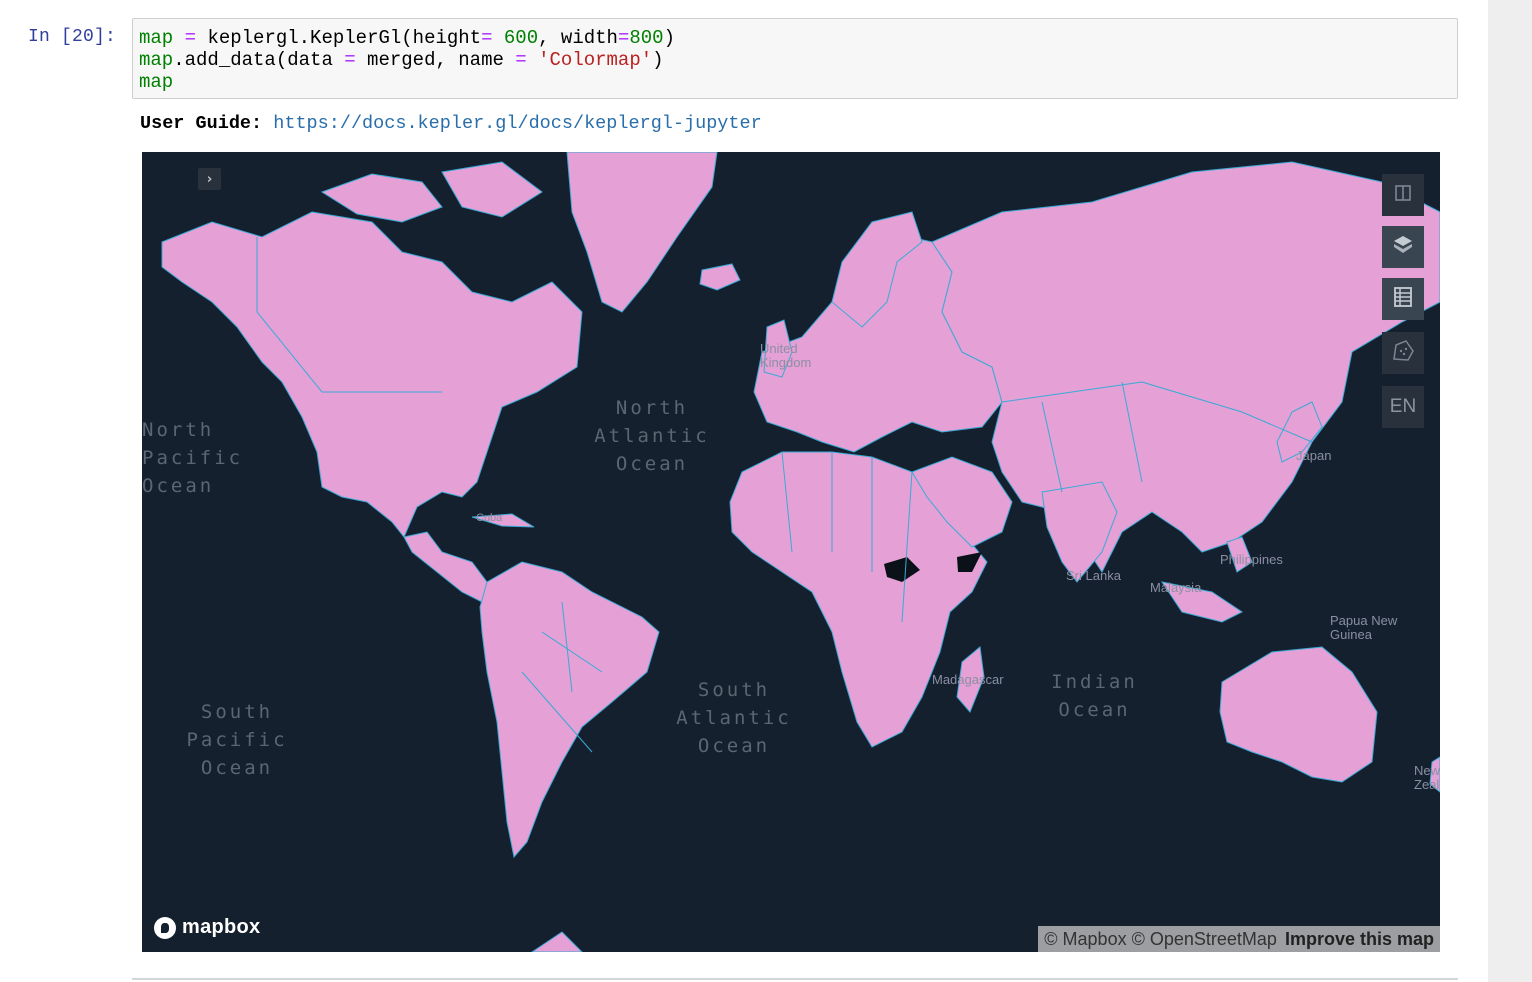 The image size is (1532, 982). I want to click on place-label: Sri Lanka, so click(1093, 575).